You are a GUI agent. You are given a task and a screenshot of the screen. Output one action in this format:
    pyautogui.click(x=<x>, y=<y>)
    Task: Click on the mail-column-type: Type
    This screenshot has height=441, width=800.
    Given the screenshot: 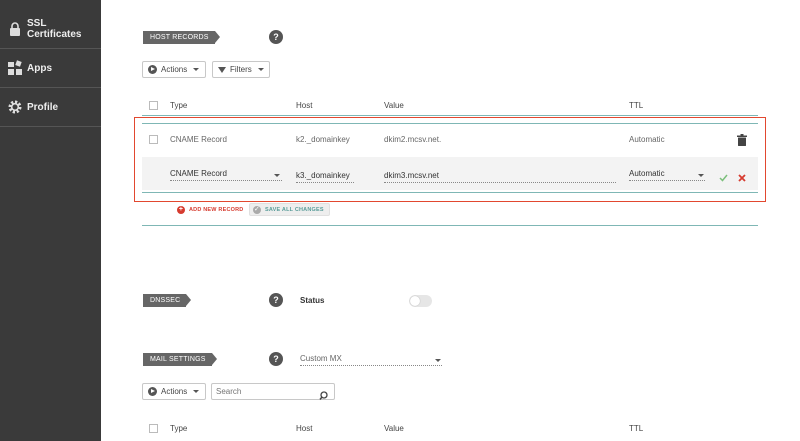 What is the action you would take?
    pyautogui.click(x=179, y=428)
    